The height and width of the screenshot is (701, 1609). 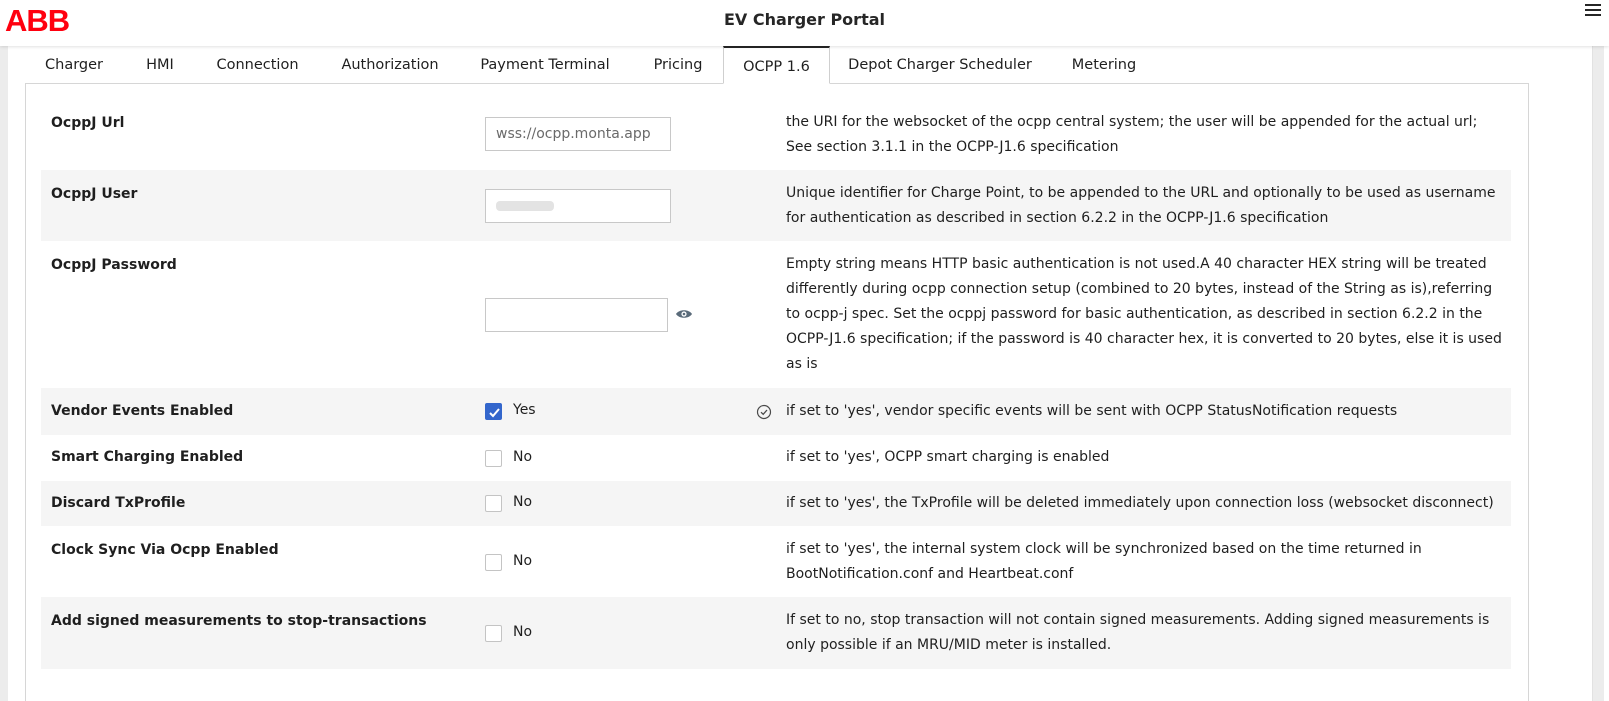 I want to click on setting-label: OcppJ Url, so click(x=88, y=123).